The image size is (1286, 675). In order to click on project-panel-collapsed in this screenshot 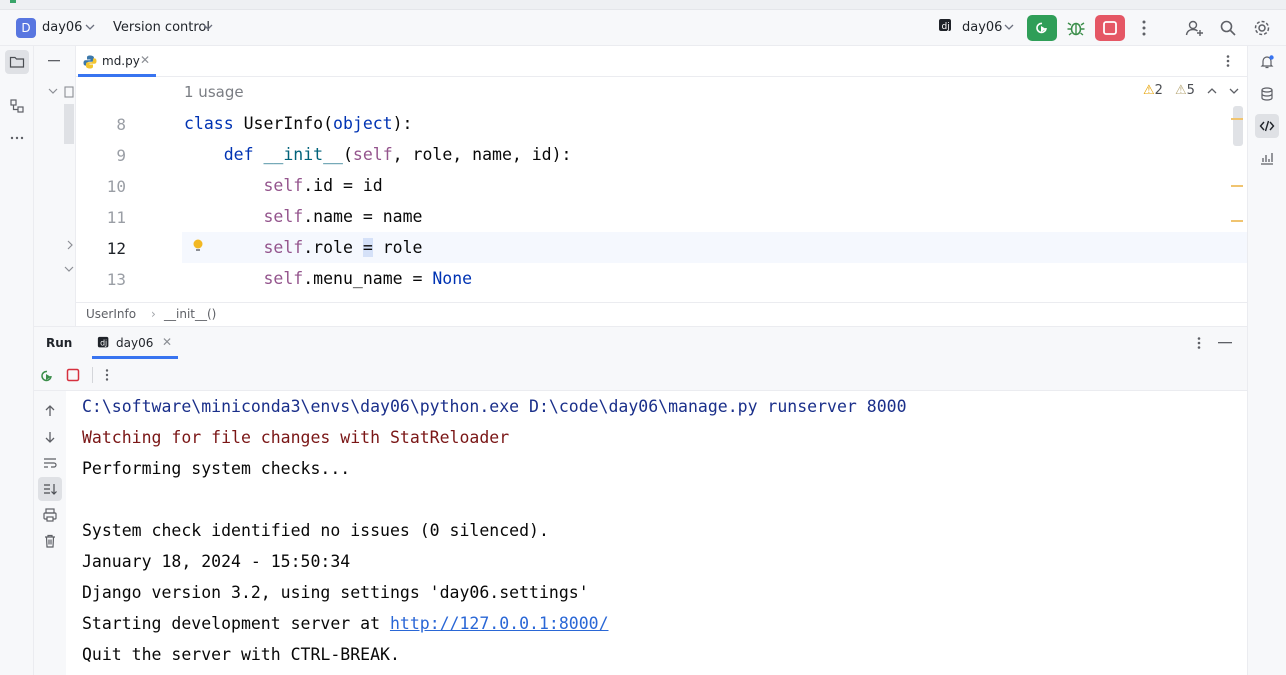, I will do `click(55, 186)`.